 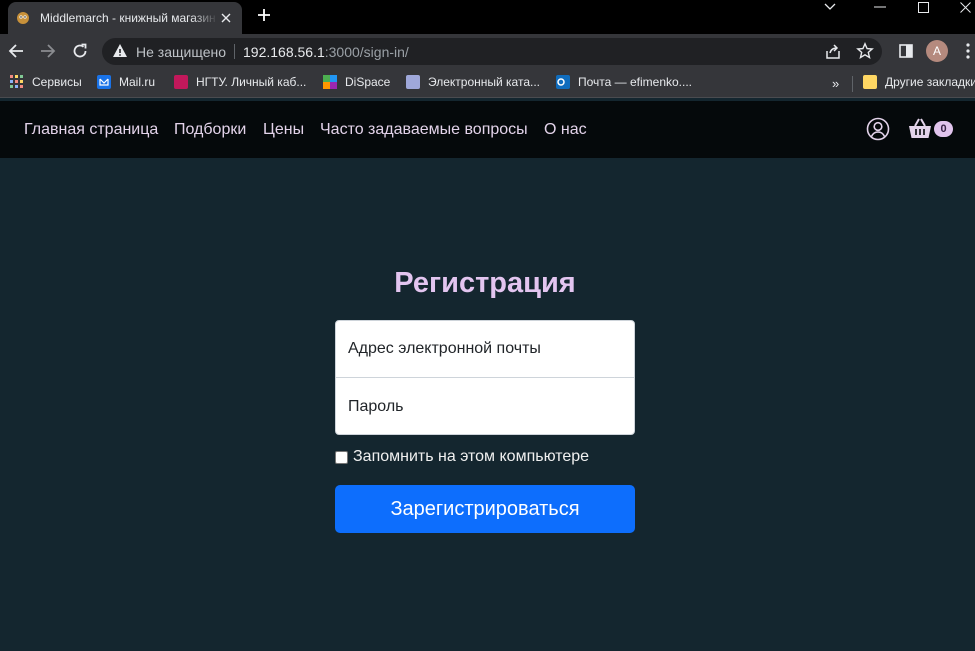 I want to click on email-field, so click(x=485, y=349).